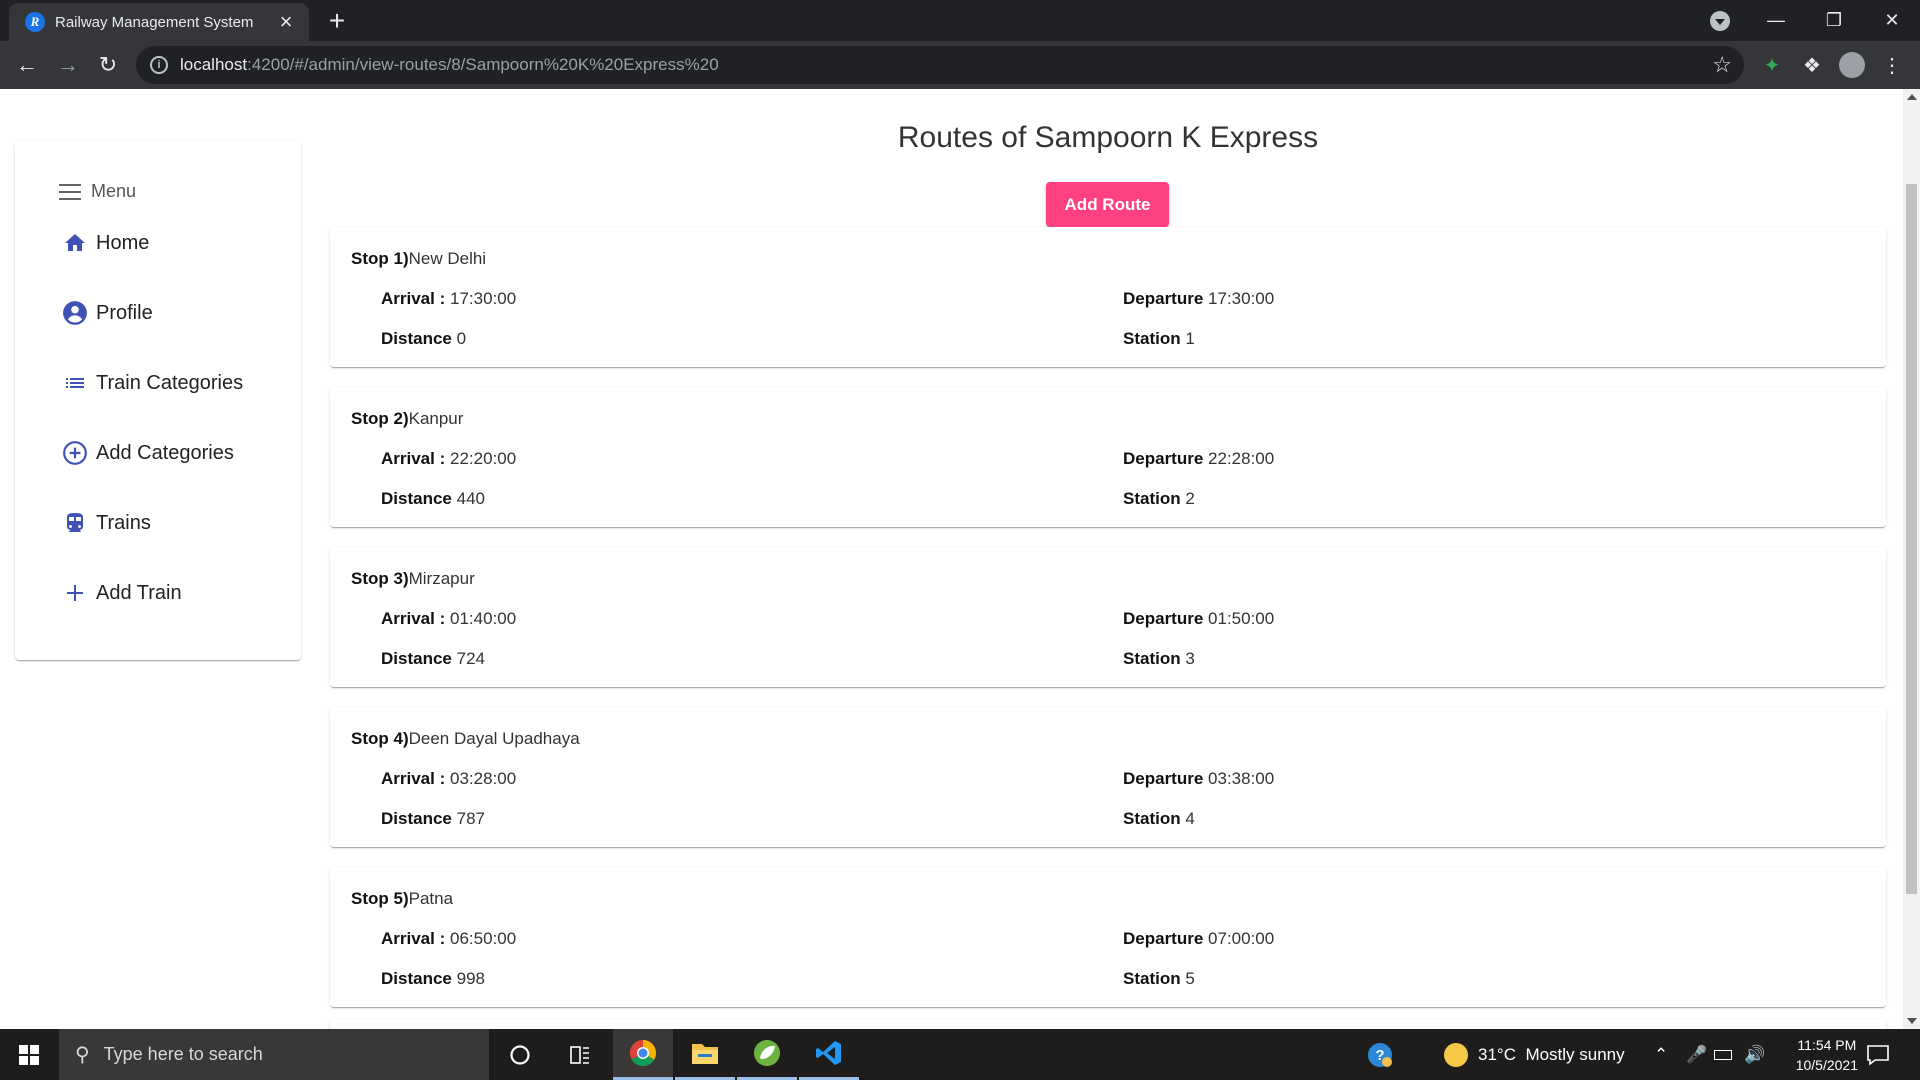  I want to click on add-route-button: Add Route, so click(1107, 204).